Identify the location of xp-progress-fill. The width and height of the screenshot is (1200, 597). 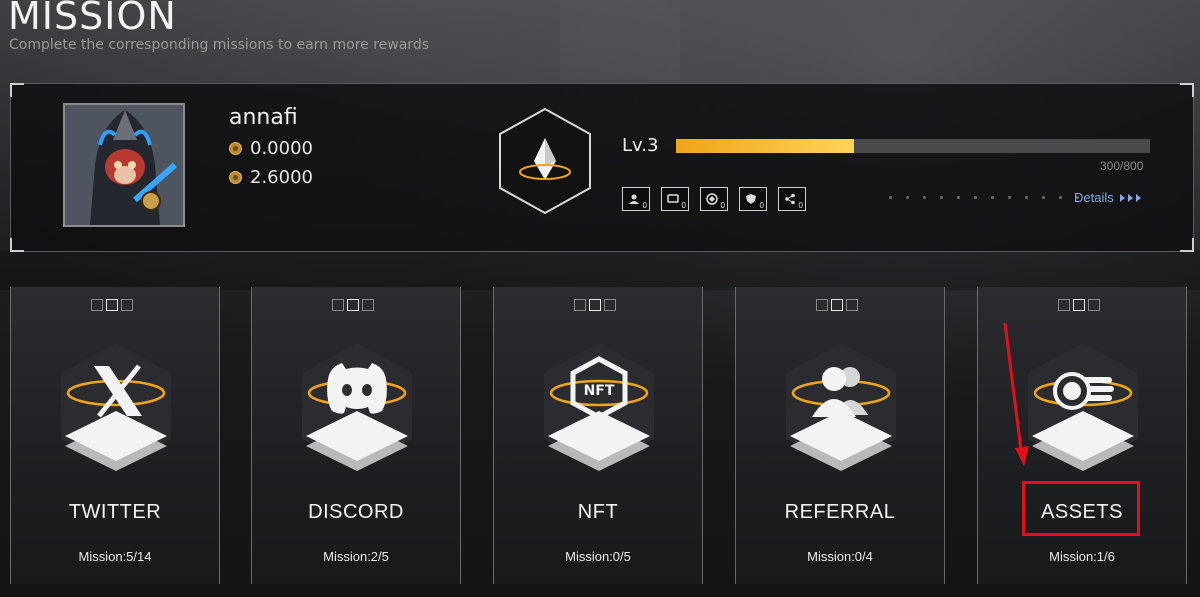
(765, 146).